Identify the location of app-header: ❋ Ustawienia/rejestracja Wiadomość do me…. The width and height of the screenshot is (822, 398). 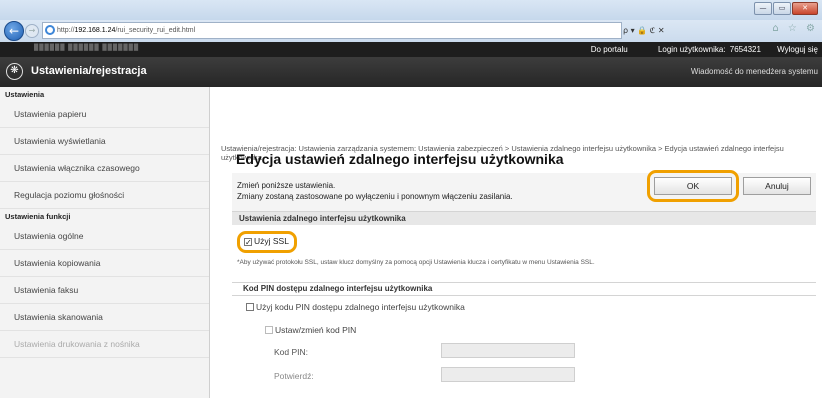
(411, 72).